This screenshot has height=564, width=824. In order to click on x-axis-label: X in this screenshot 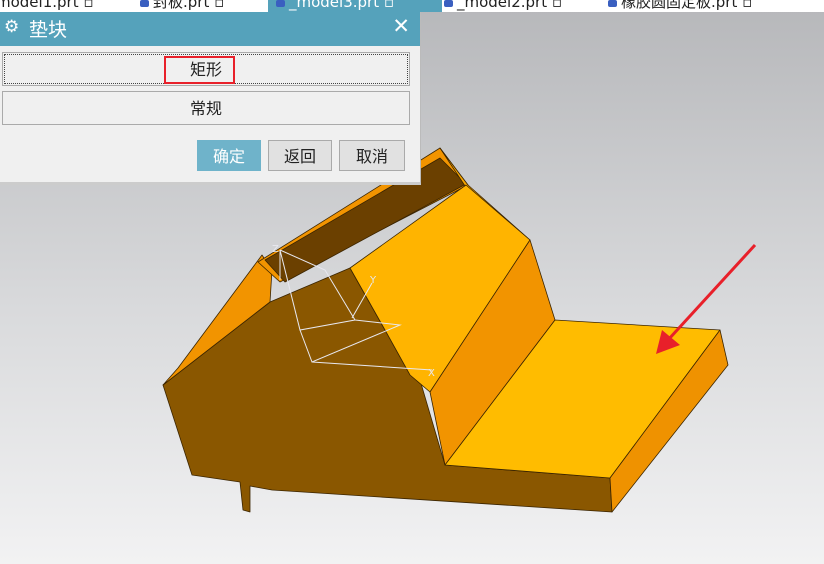, I will do `click(431, 373)`.